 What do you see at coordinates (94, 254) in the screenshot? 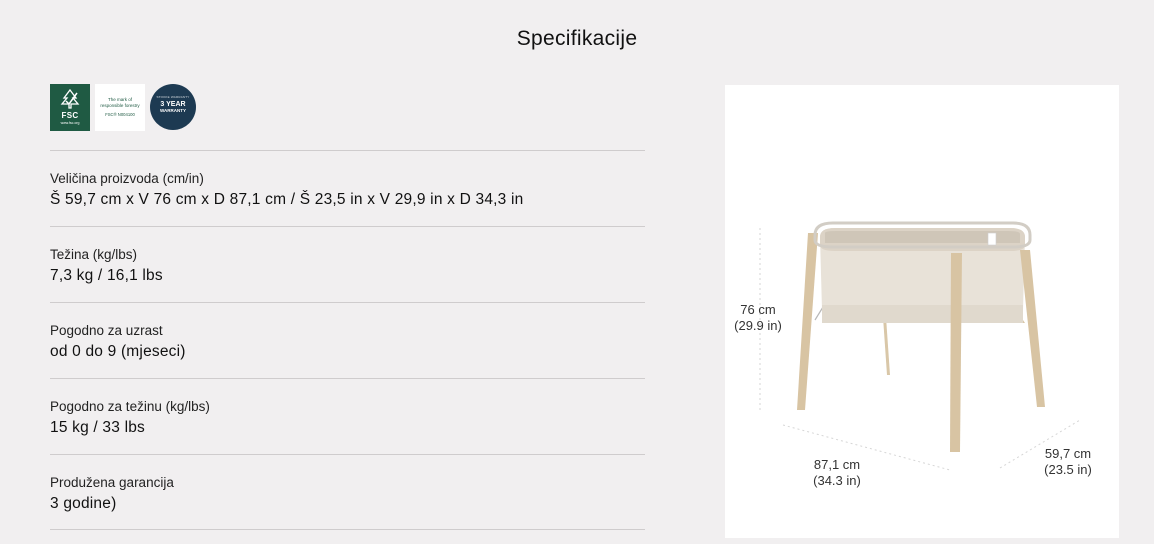
I see `spec-label: Težina (kg/lbs)` at bounding box center [94, 254].